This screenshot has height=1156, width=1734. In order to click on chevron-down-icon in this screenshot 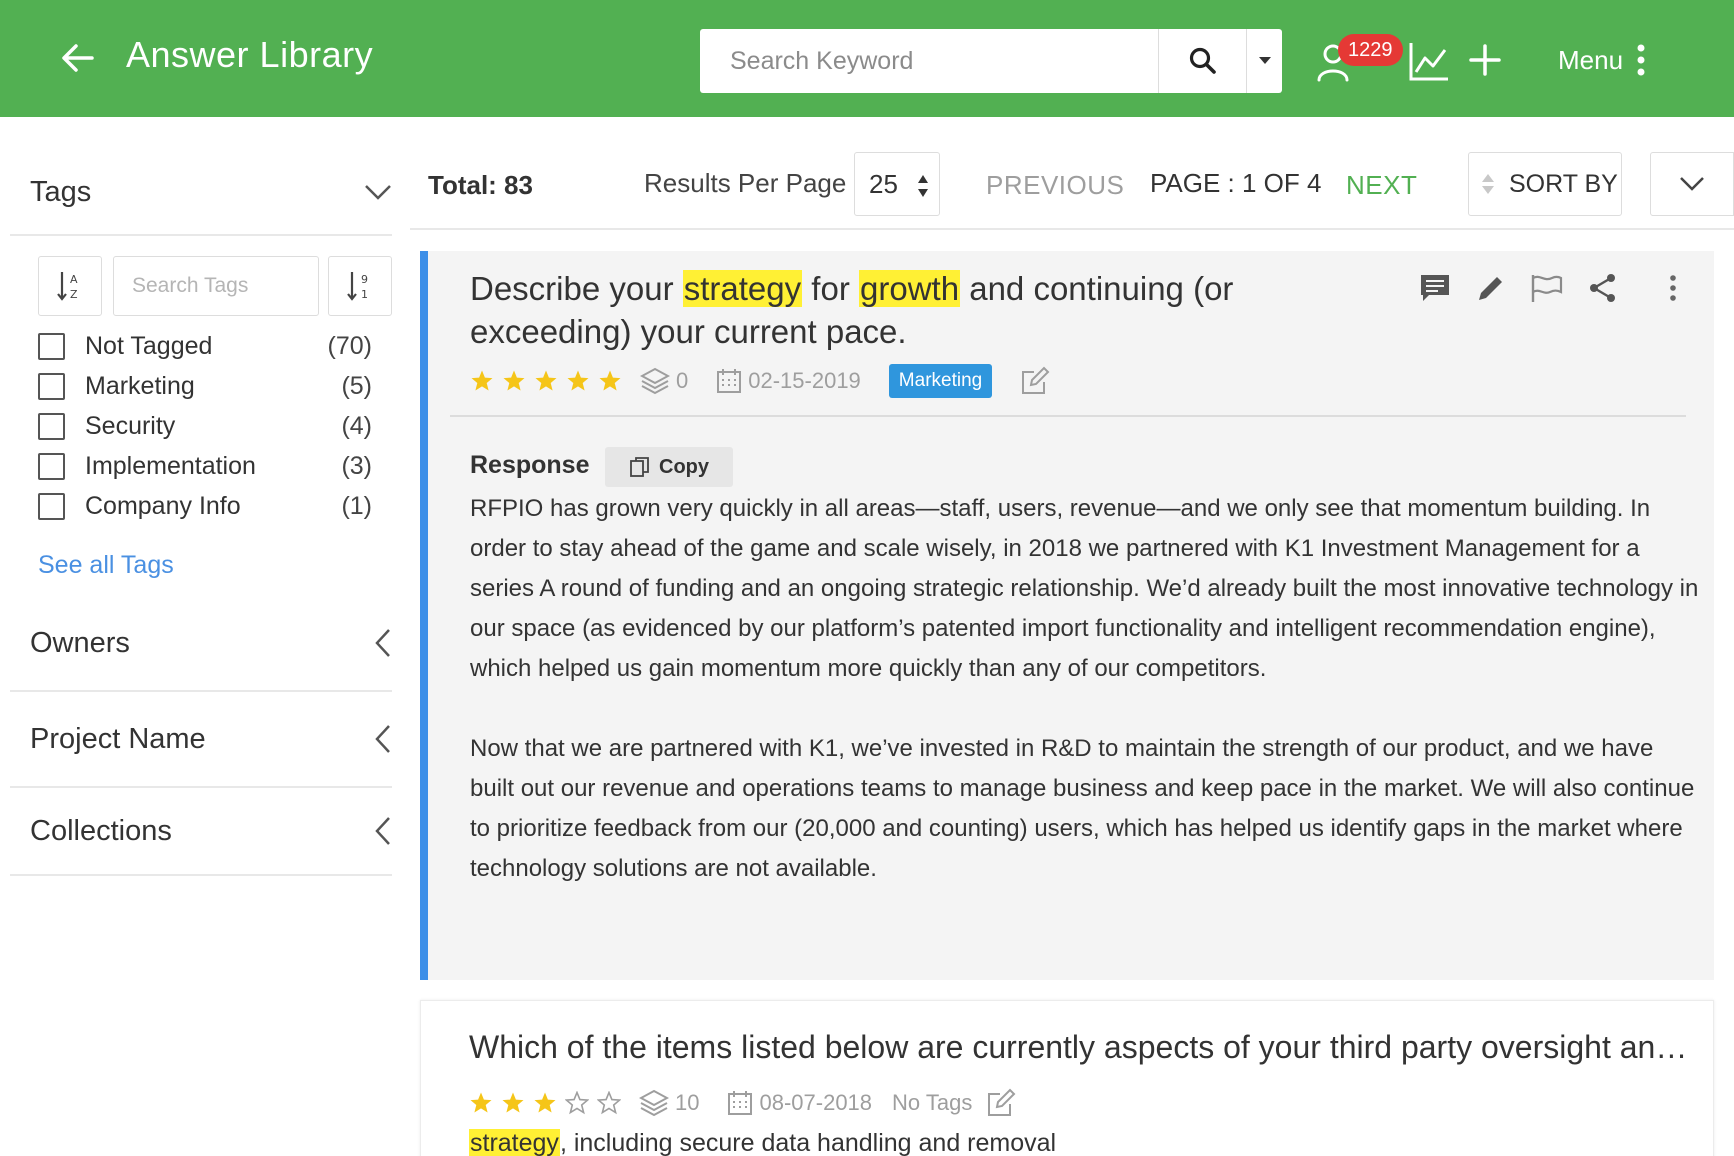, I will do `click(1692, 184)`.